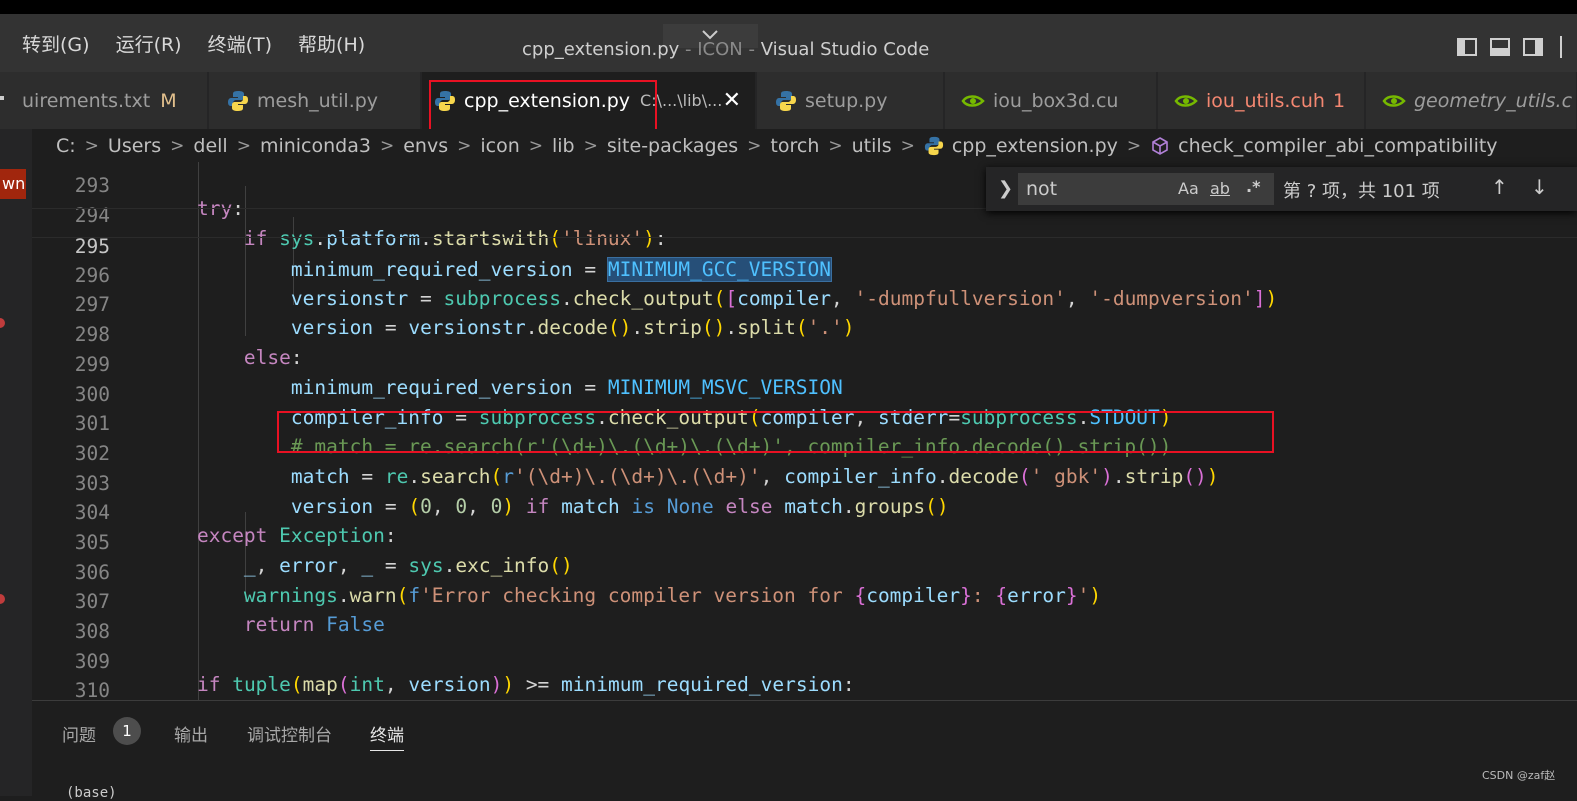 Image resolution: width=1577 pixels, height=801 pixels. What do you see at coordinates (315, 146) in the screenshot?
I see `crumb-miniconda3: miniconda3` at bounding box center [315, 146].